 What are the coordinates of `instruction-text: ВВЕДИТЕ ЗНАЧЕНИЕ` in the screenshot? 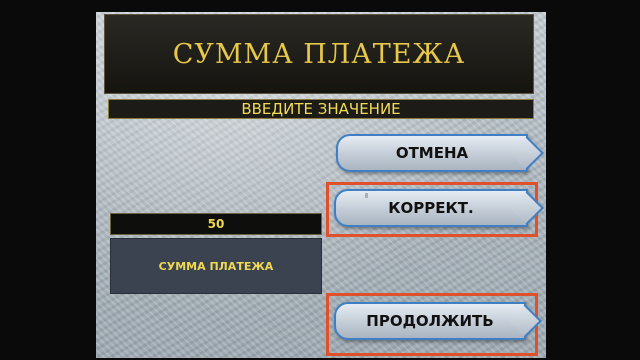 It's located at (321, 109).